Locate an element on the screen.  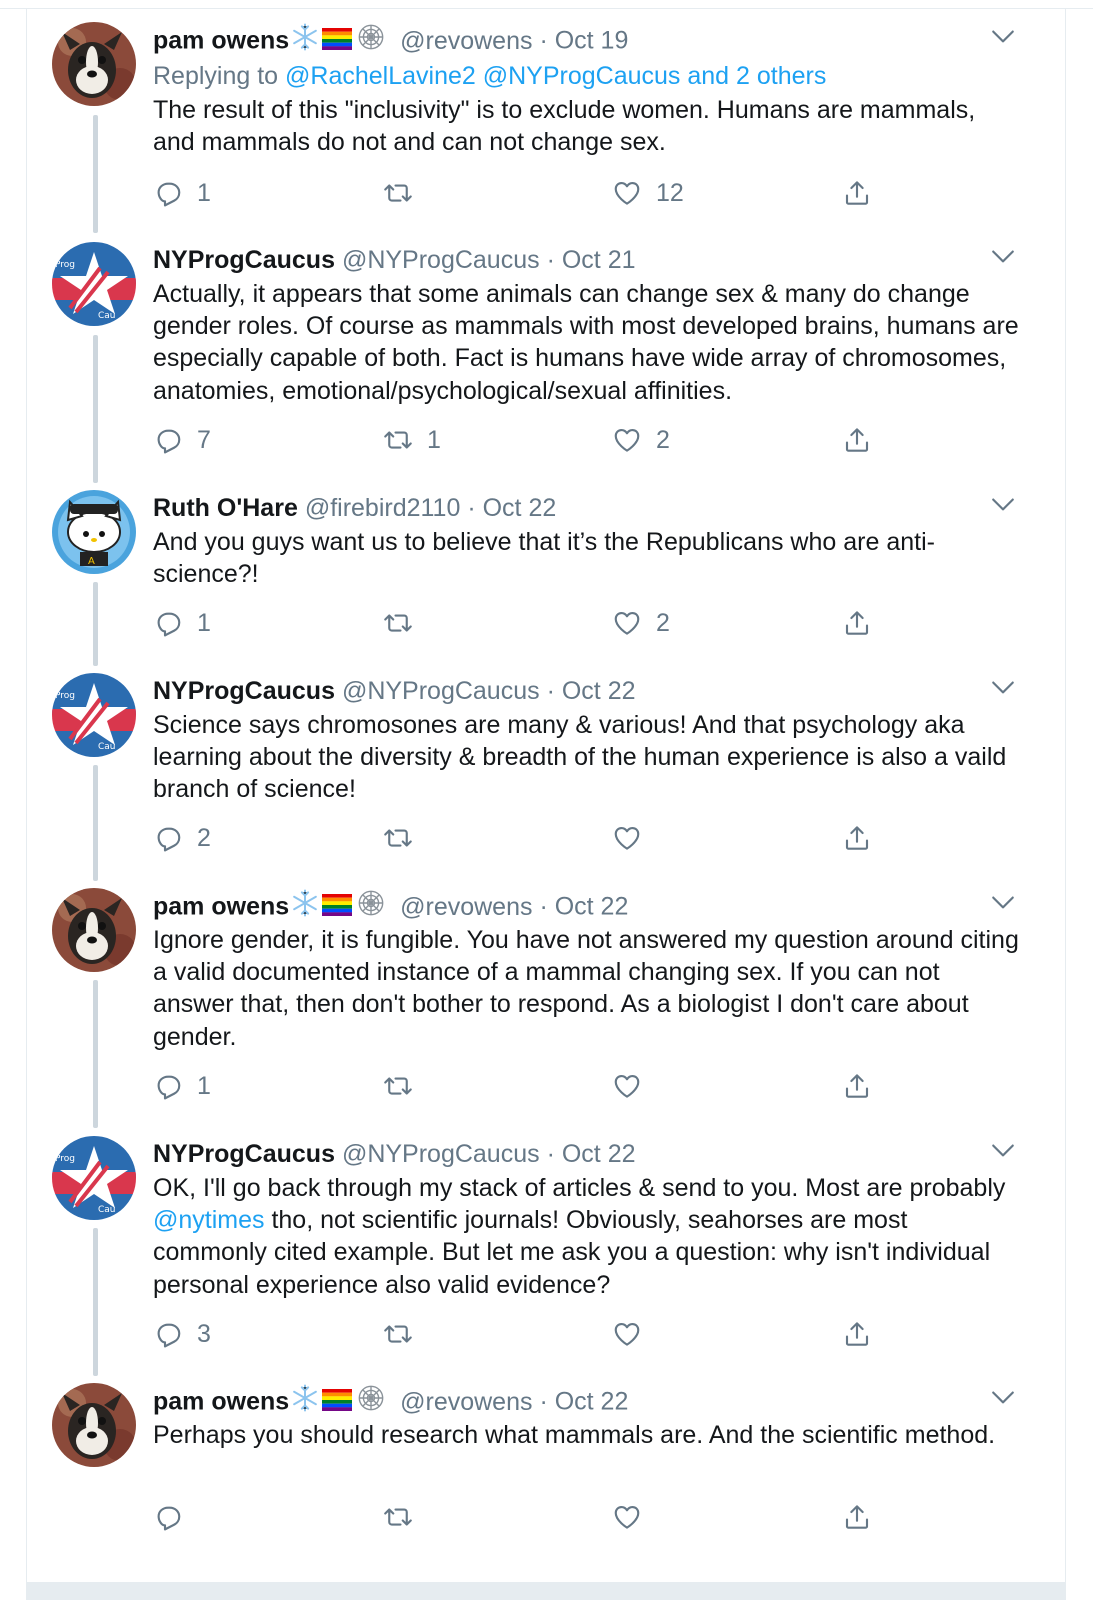
reply-button: 3 is located at coordinates (182, 1334).